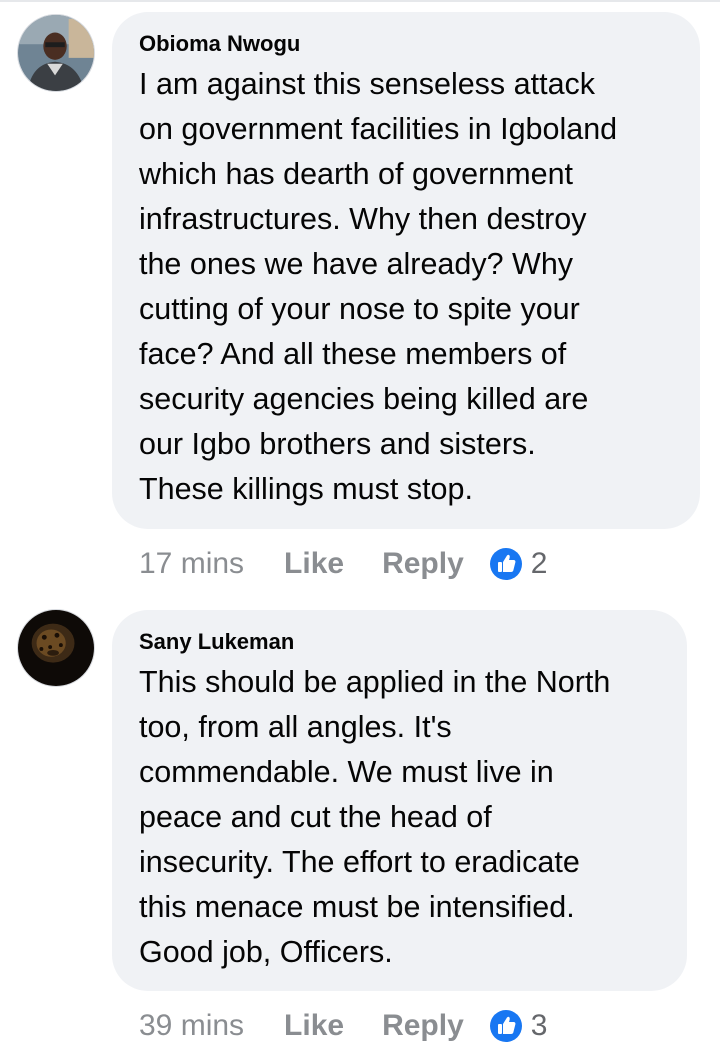 This screenshot has height=1050, width=720. Describe the element at coordinates (191, 1026) in the screenshot. I see `timestamp: 39 mins` at that location.